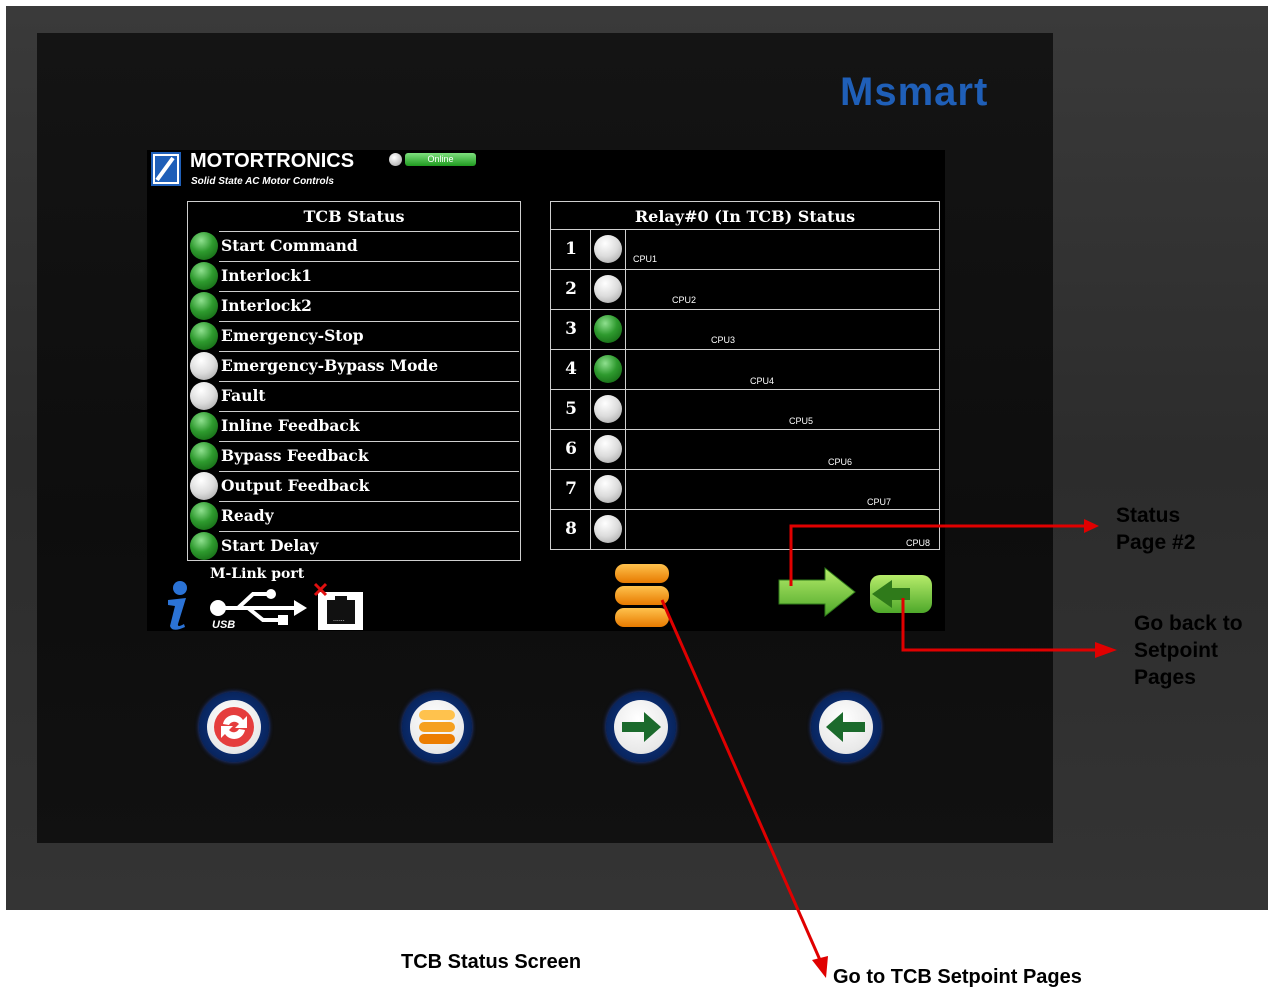 The height and width of the screenshot is (991, 1278). Describe the element at coordinates (1165, 677) in the screenshot. I see `callout-go-back-line3: Pages` at that location.